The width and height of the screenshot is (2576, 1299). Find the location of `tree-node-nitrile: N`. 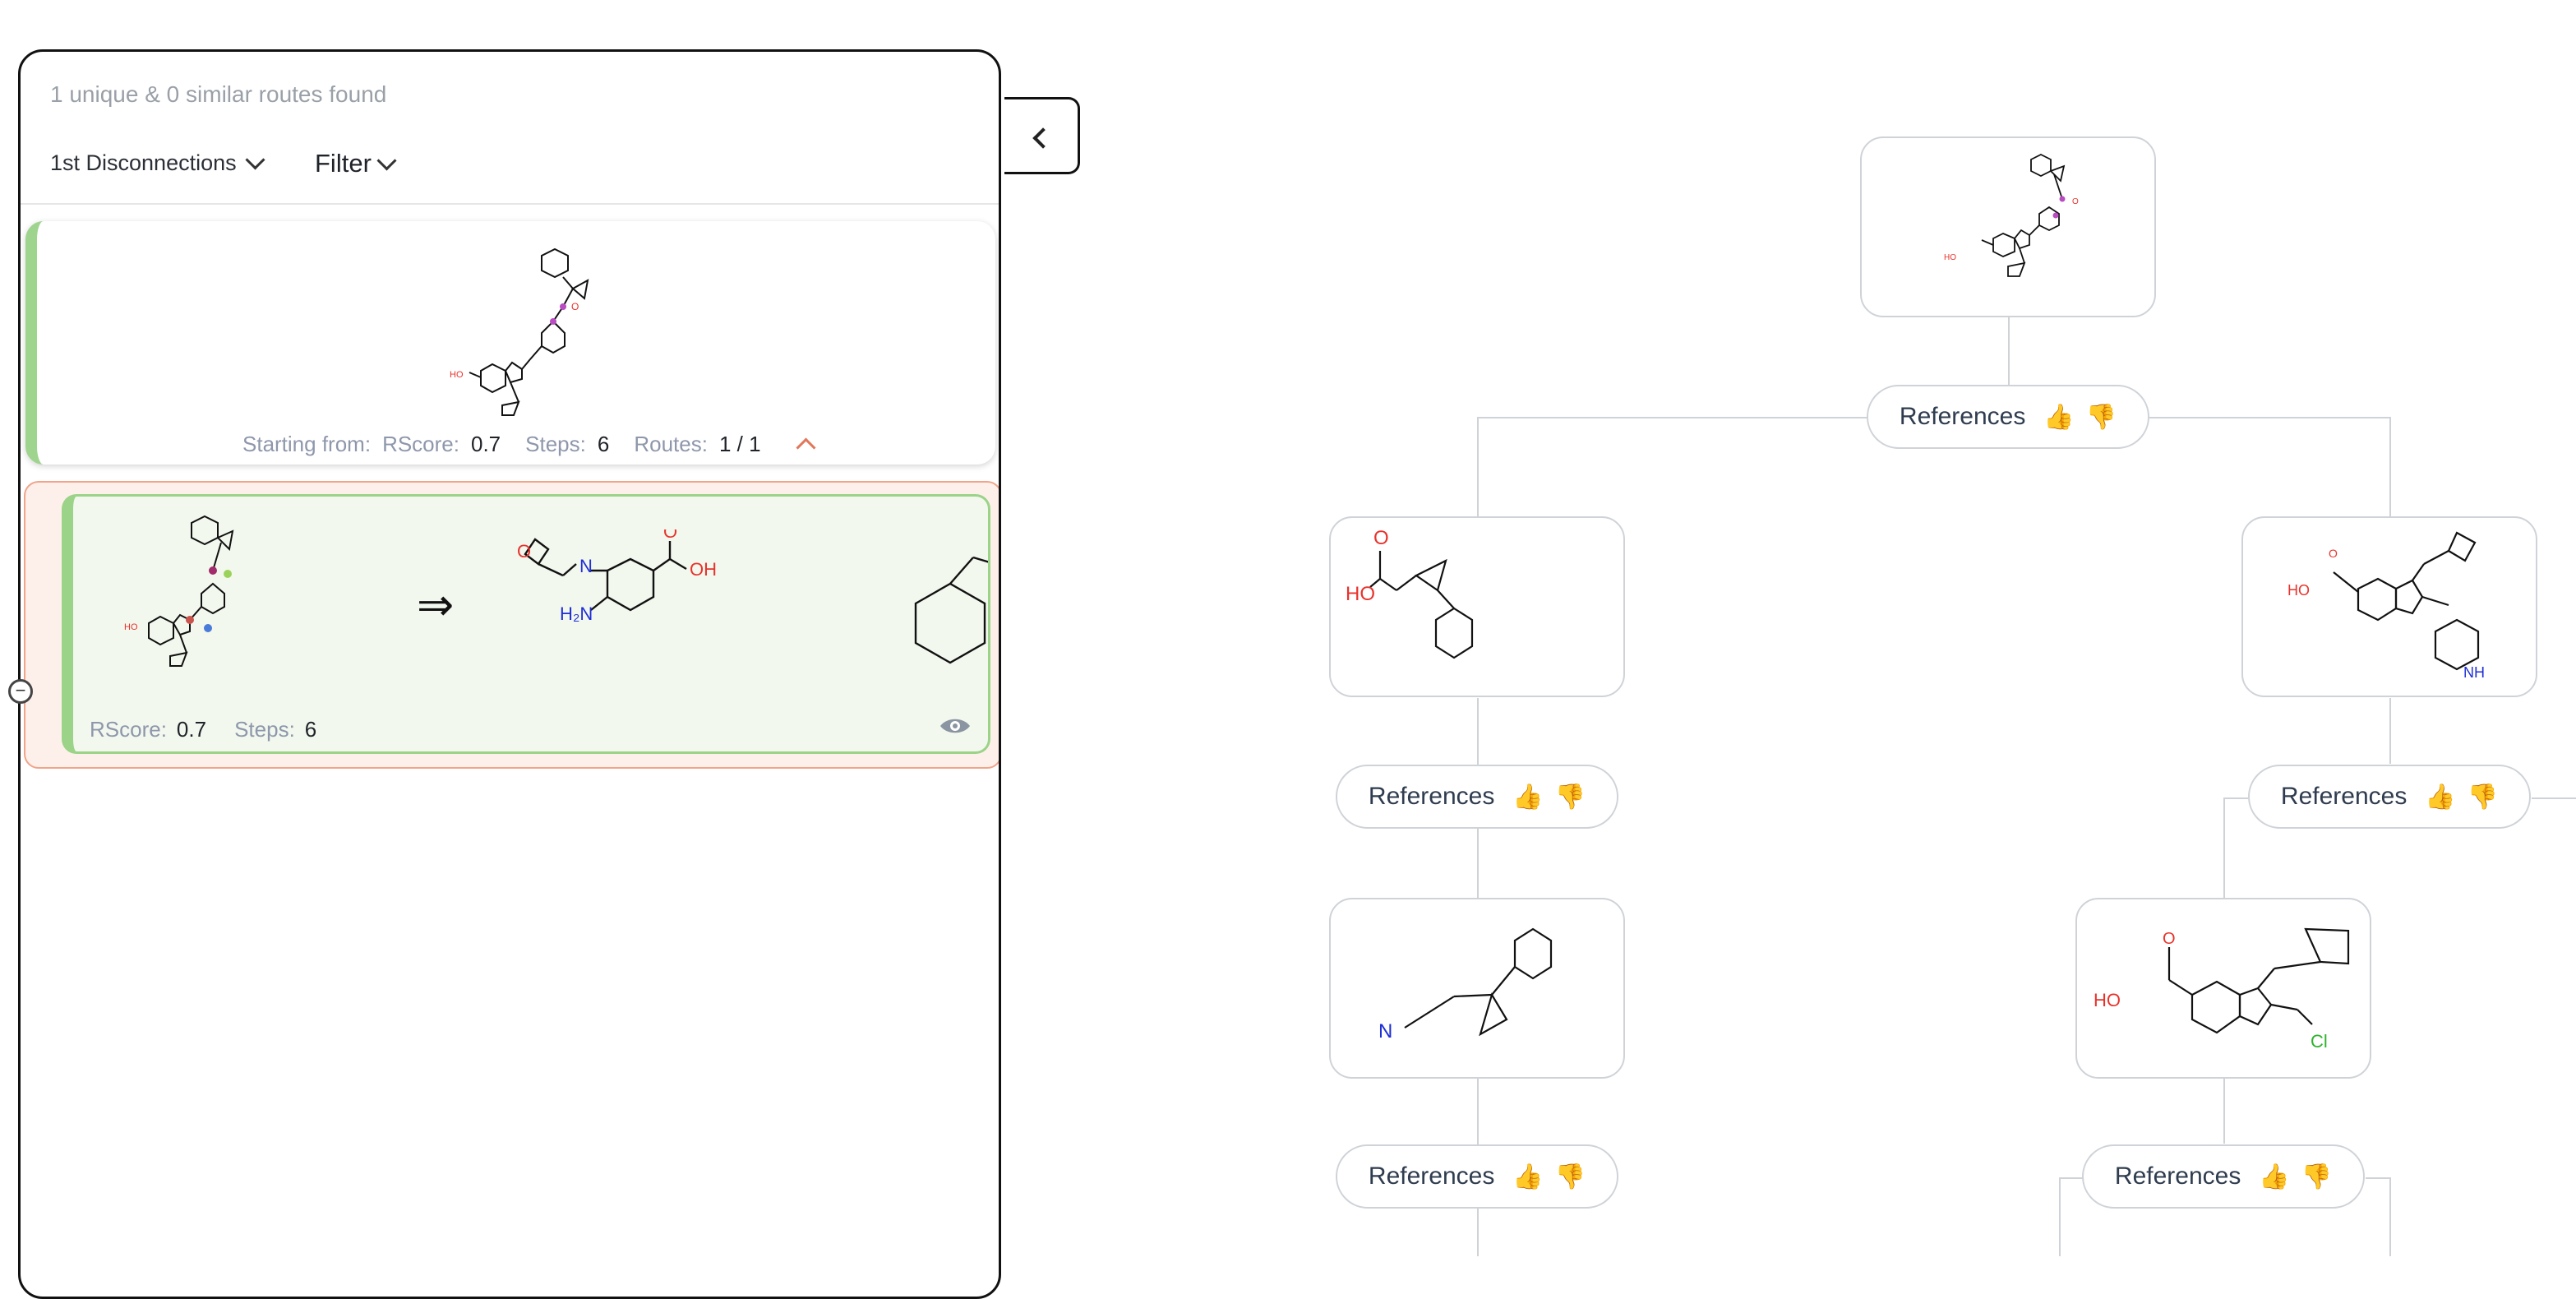

tree-node-nitrile: N is located at coordinates (1477, 989).